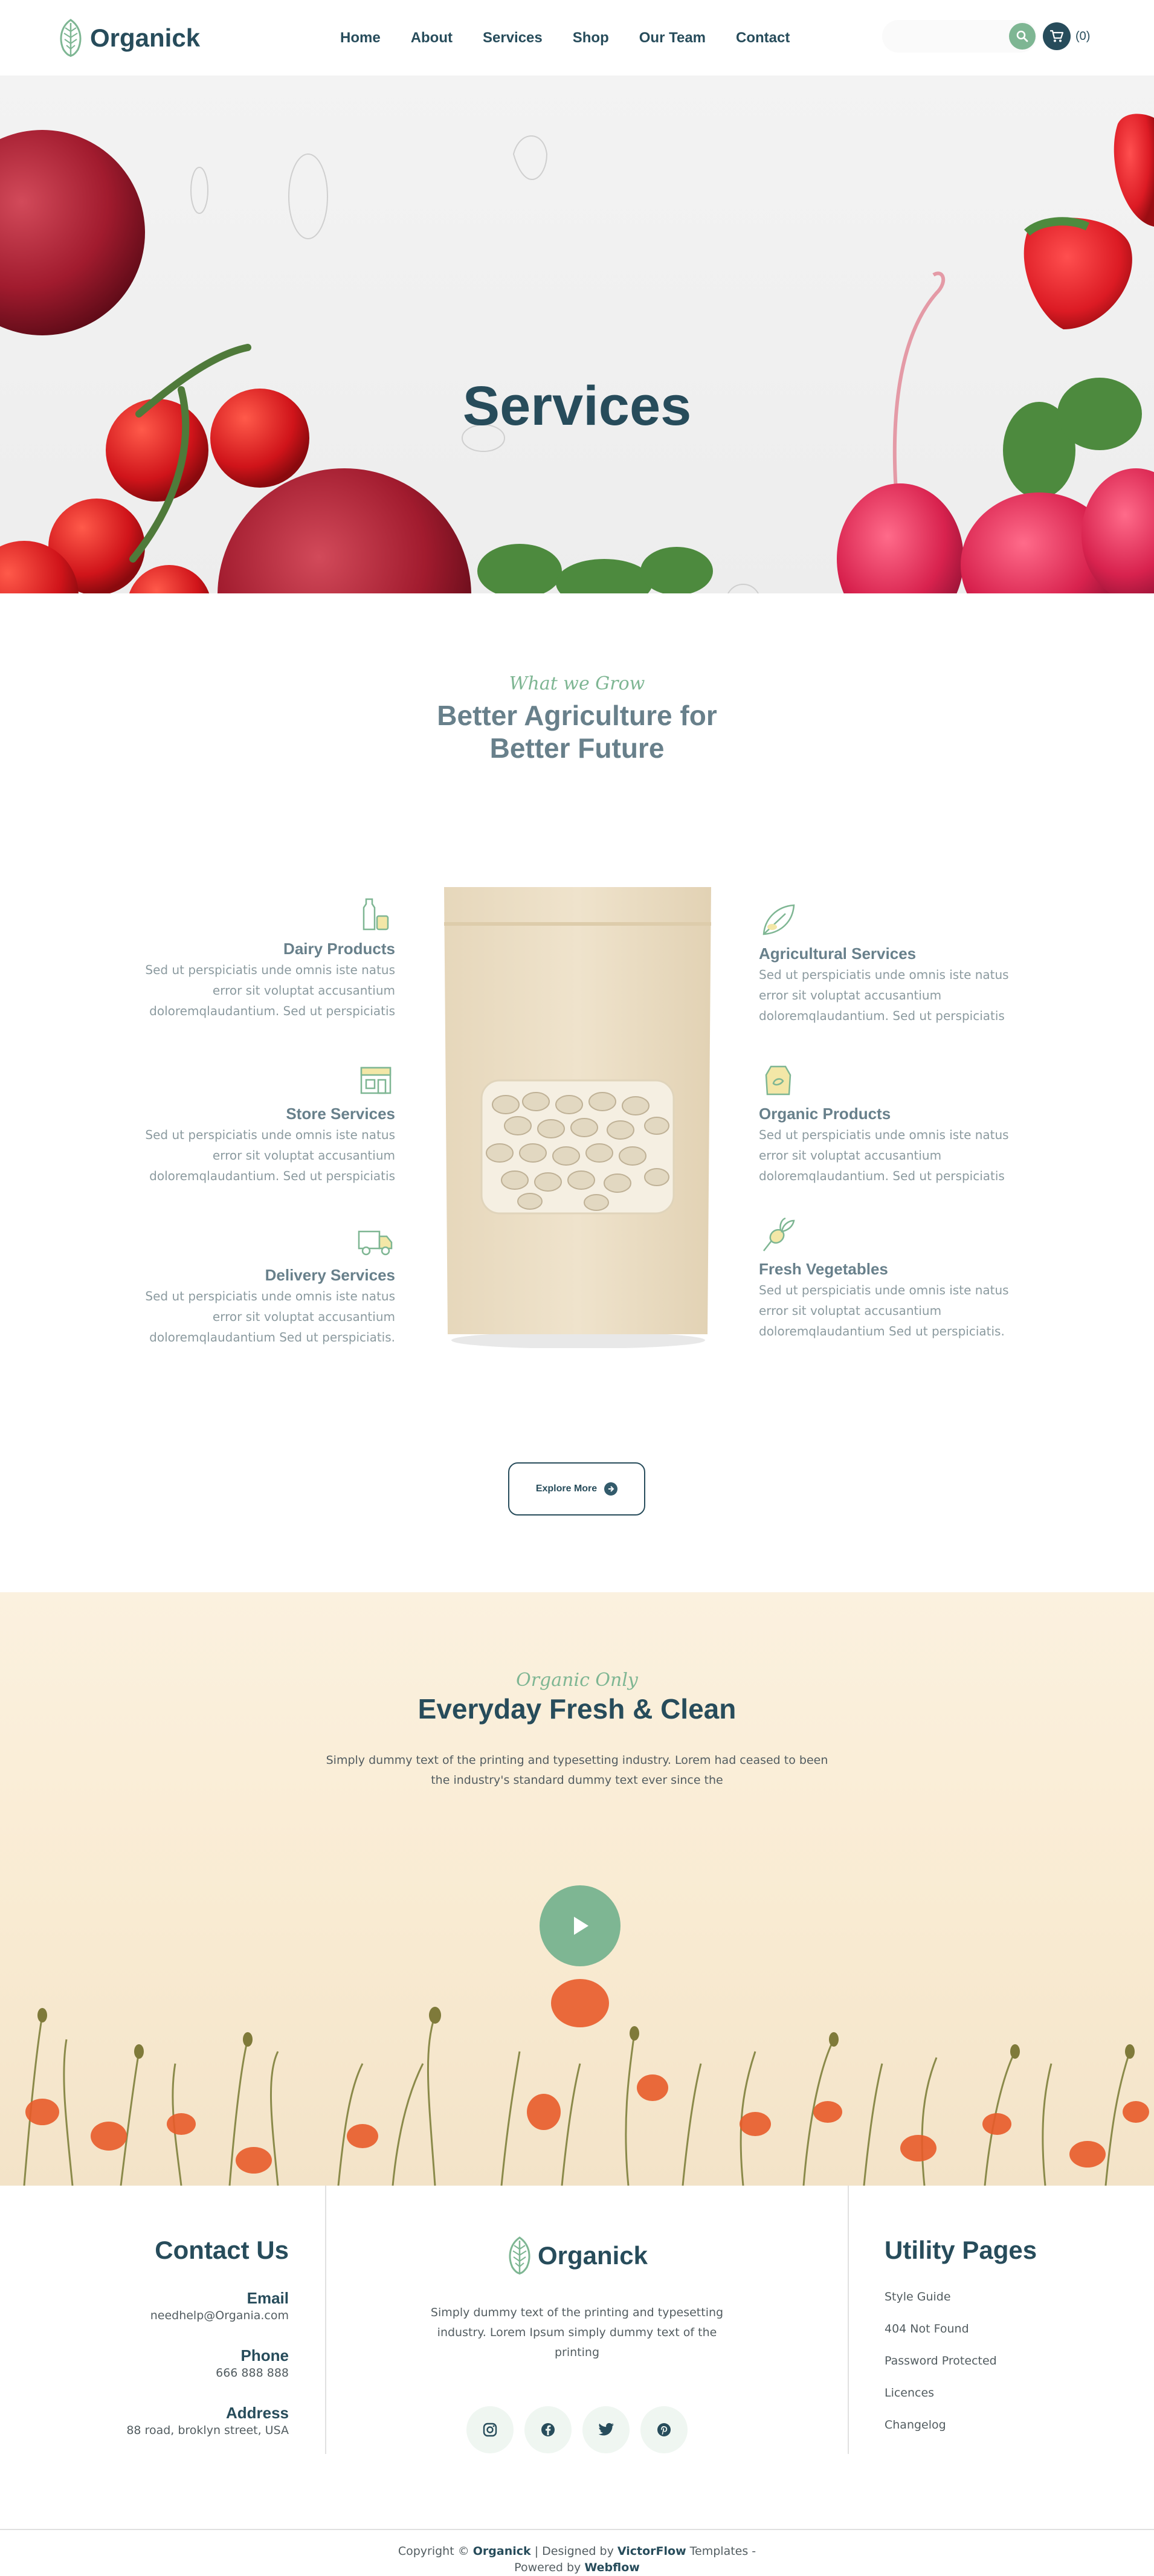 The image size is (1154, 2576). I want to click on organic-bag-icon, so click(778, 1081).